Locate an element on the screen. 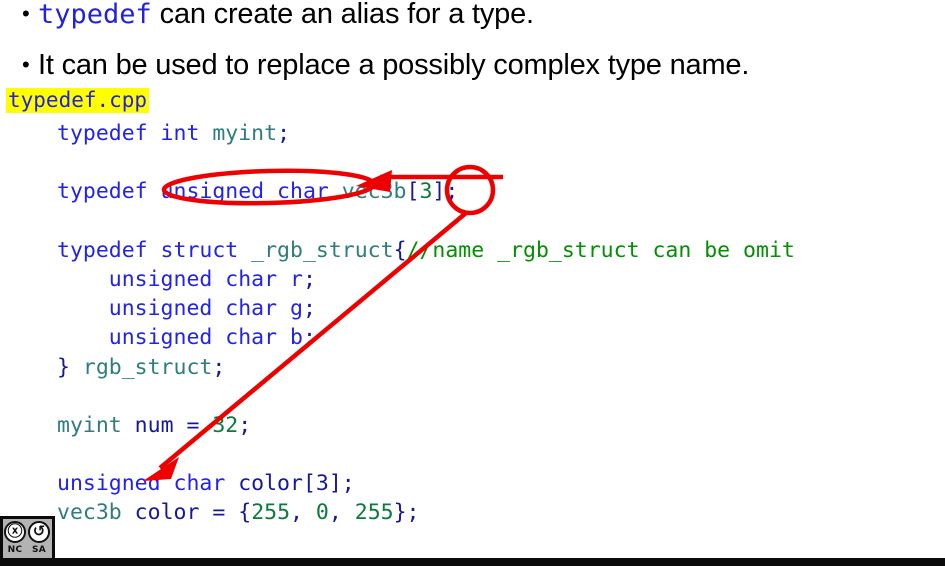 The height and width of the screenshot is (566, 945). code-line: unsigned char r; is located at coordinates (426, 279).